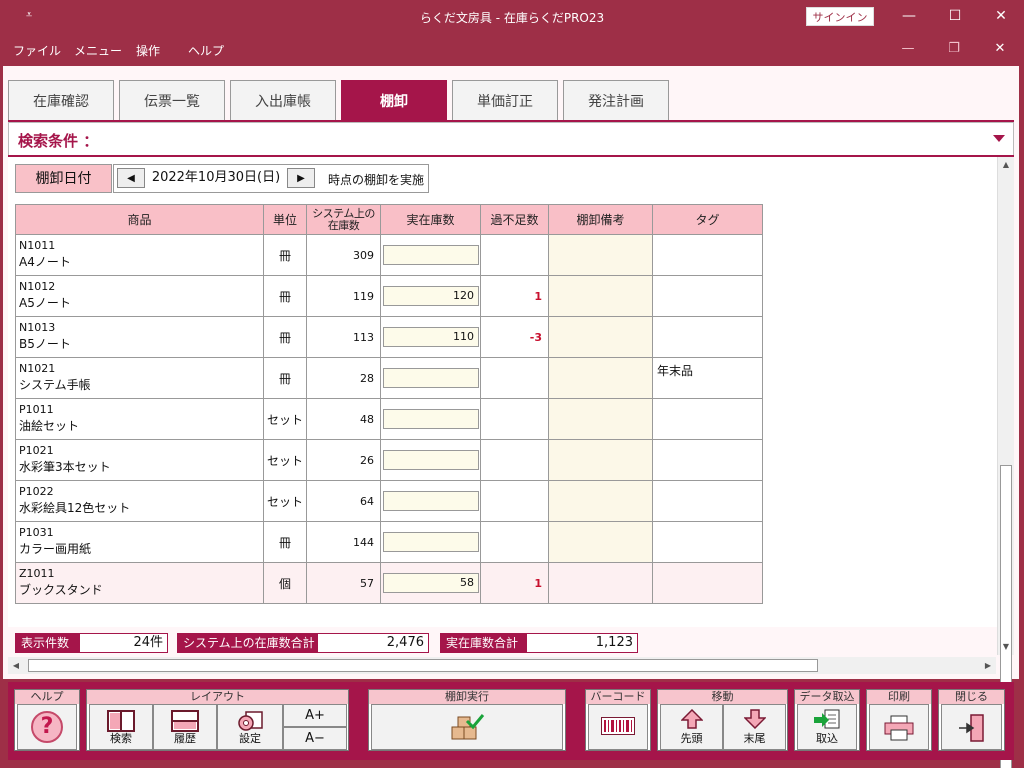 This screenshot has height=768, width=1024. What do you see at coordinates (139, 419) in the screenshot?
I see `product-cell: P1011 油絵セット` at bounding box center [139, 419].